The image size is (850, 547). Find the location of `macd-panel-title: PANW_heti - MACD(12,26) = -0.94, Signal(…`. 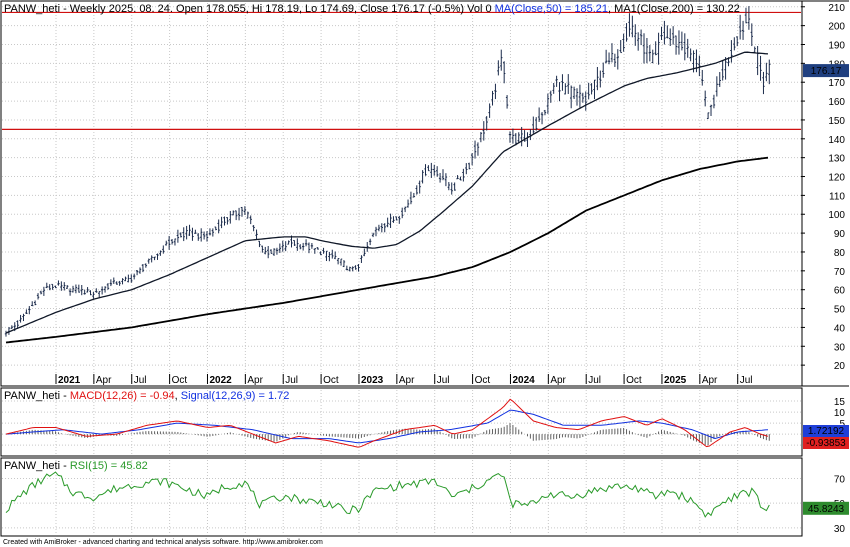

macd-panel-title: PANW_heti - MACD(12,26) = -0.94, Signal(… is located at coordinates (146, 396).